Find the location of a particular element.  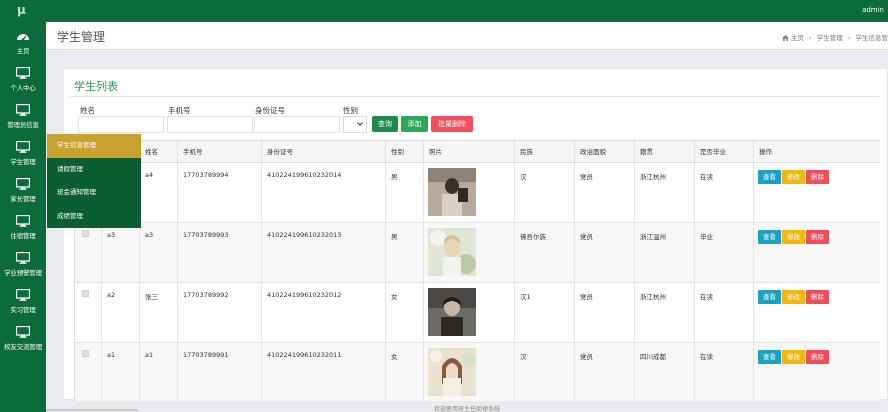

students-submenu: 学生信息管理 请假管理 班会通知管理 成绩管理 is located at coordinates (94, 181).